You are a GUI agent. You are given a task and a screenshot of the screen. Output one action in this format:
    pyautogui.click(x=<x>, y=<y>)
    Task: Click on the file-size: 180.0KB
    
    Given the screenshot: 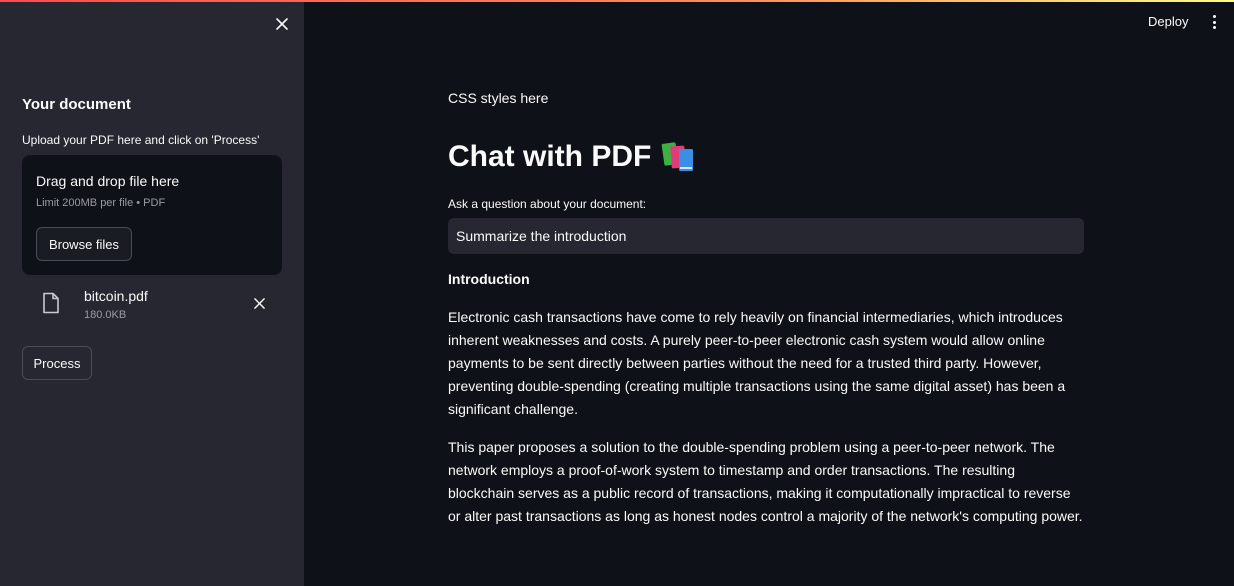 What is the action you would take?
    pyautogui.click(x=105, y=315)
    